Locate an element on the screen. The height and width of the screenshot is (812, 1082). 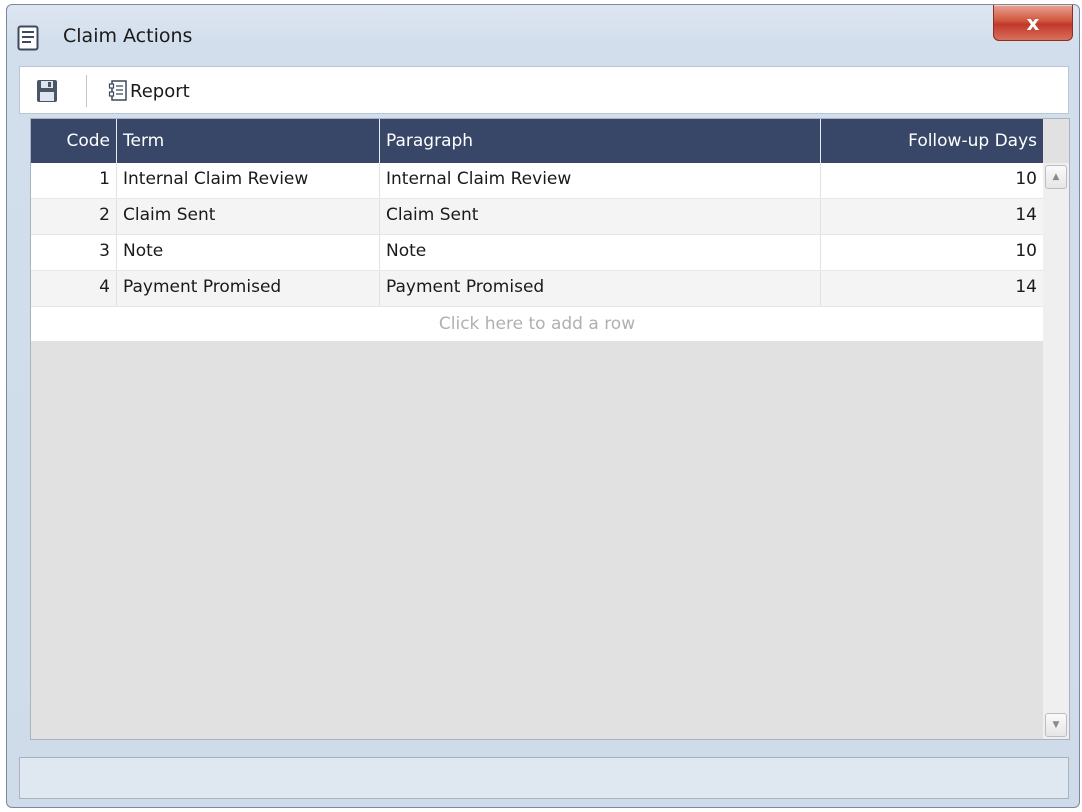
scroll-down-button: ▼ is located at coordinates (1056, 725).